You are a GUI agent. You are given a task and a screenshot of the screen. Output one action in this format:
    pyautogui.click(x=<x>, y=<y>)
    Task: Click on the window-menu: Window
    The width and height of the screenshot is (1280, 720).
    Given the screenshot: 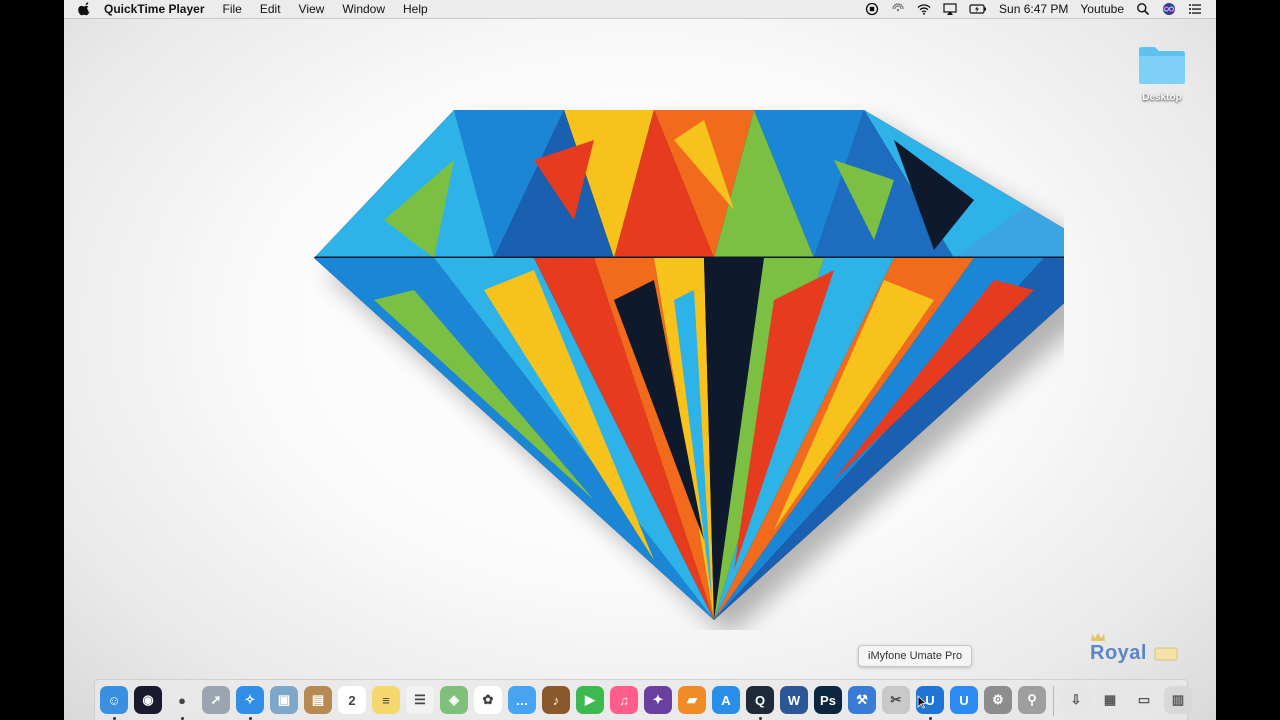 What is the action you would take?
    pyautogui.click(x=363, y=9)
    